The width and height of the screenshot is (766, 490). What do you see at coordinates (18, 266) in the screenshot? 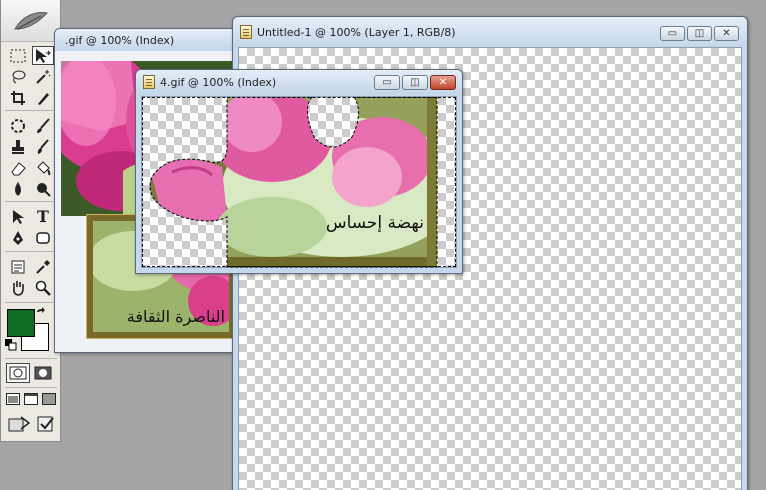
I see `notes-tool-icon` at bounding box center [18, 266].